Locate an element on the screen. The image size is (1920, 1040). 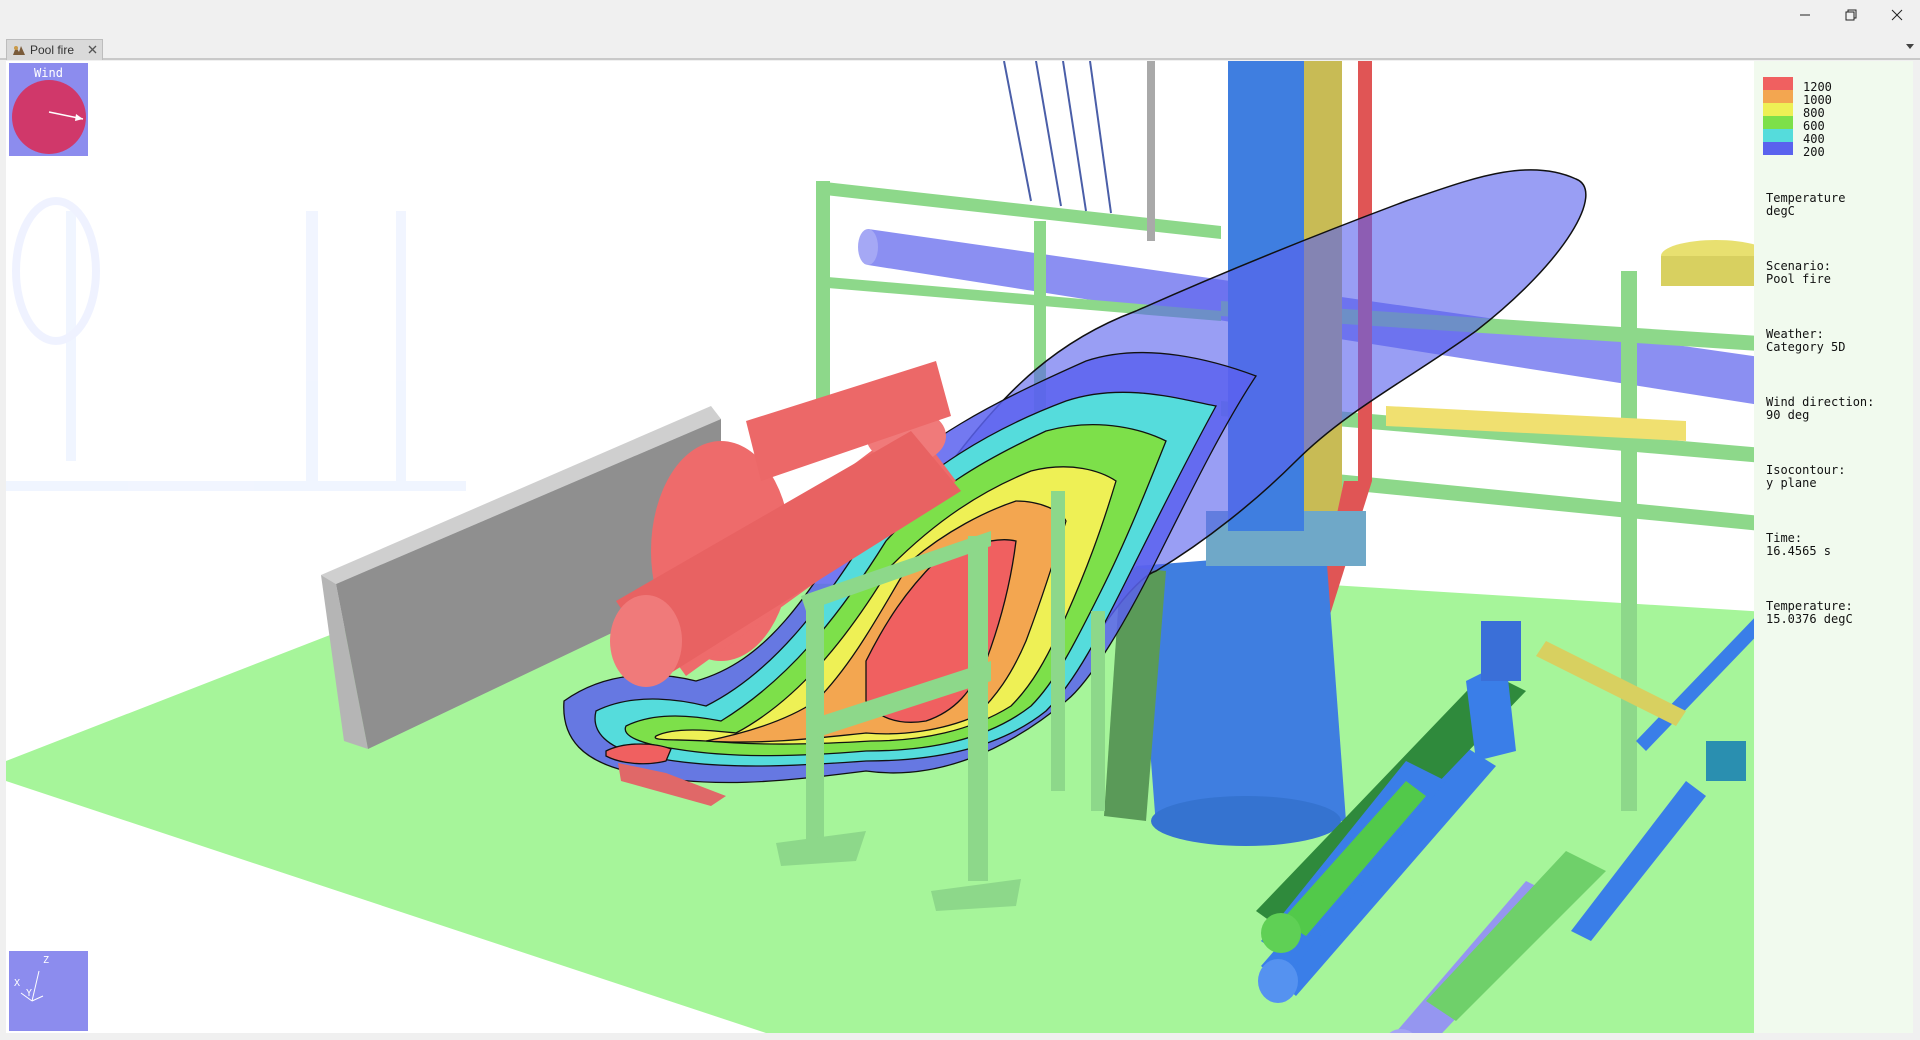
title-bar is located at coordinates (960, 18).